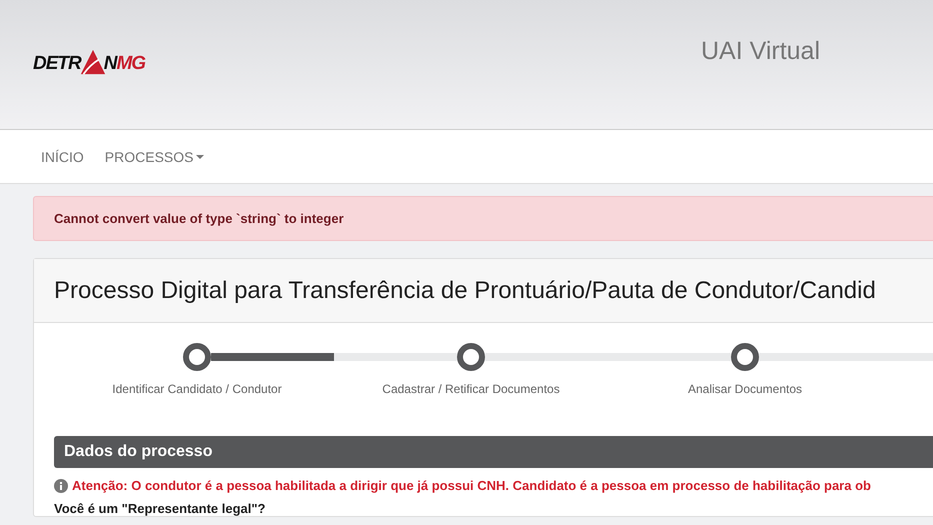 The image size is (933, 525). What do you see at coordinates (760, 51) in the screenshot?
I see `site-title: UAI Virtual` at bounding box center [760, 51].